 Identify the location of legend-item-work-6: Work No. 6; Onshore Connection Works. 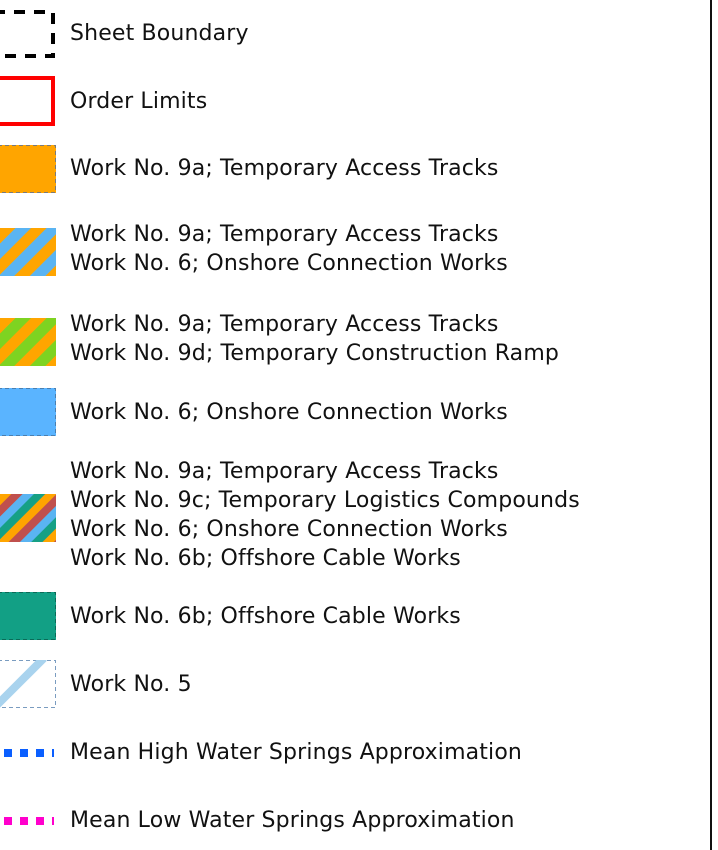
(350, 412).